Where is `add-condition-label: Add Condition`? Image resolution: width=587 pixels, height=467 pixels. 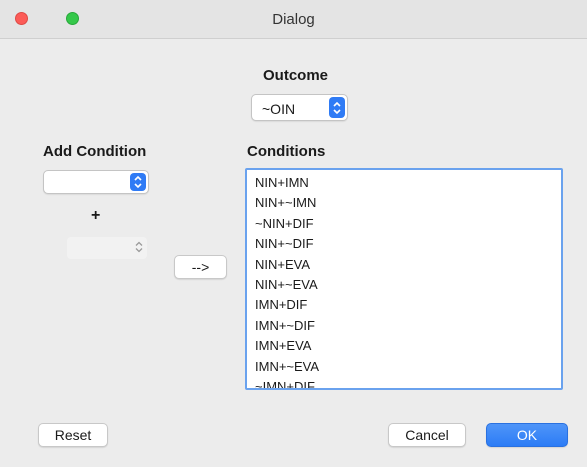
add-condition-label: Add Condition is located at coordinates (95, 151).